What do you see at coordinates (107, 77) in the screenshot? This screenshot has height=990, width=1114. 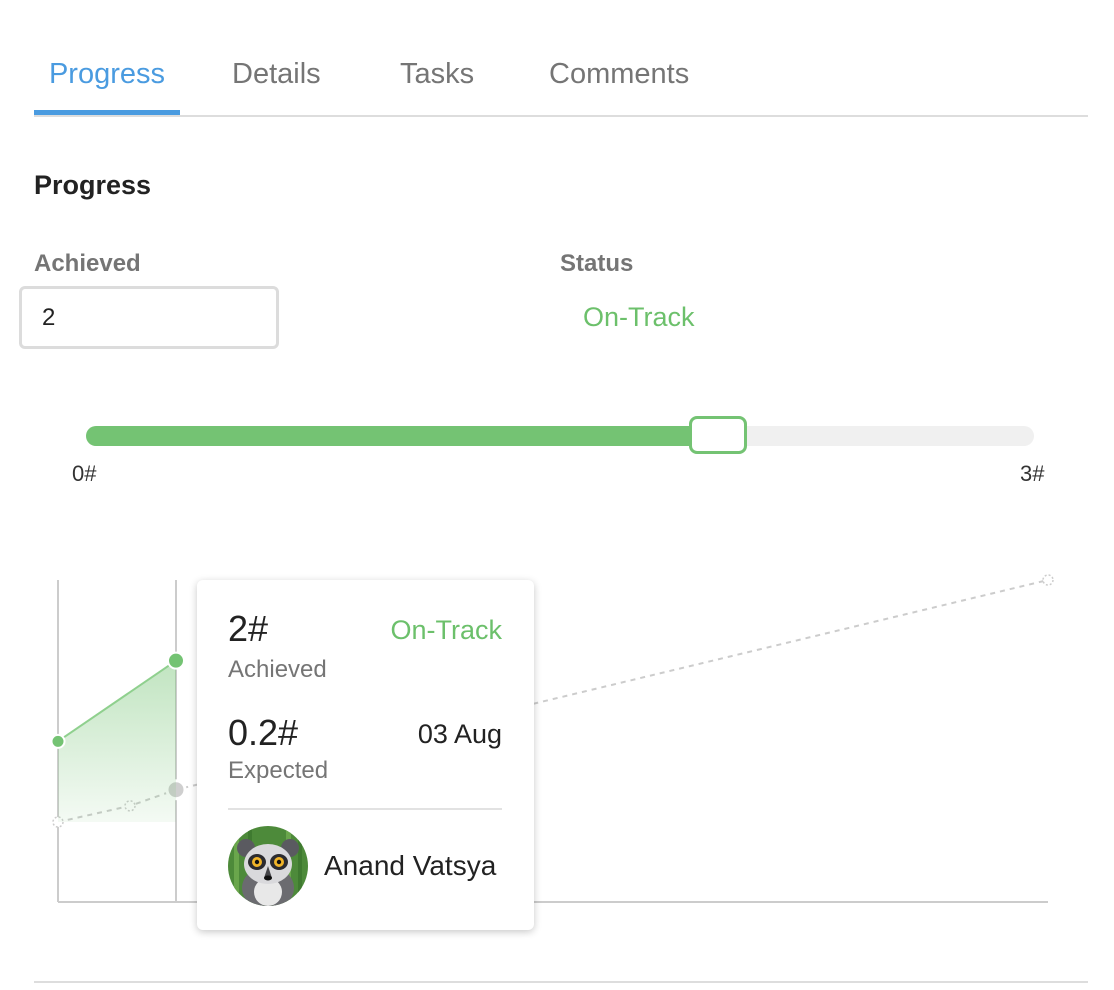 I see `tab-progress: Progress` at bounding box center [107, 77].